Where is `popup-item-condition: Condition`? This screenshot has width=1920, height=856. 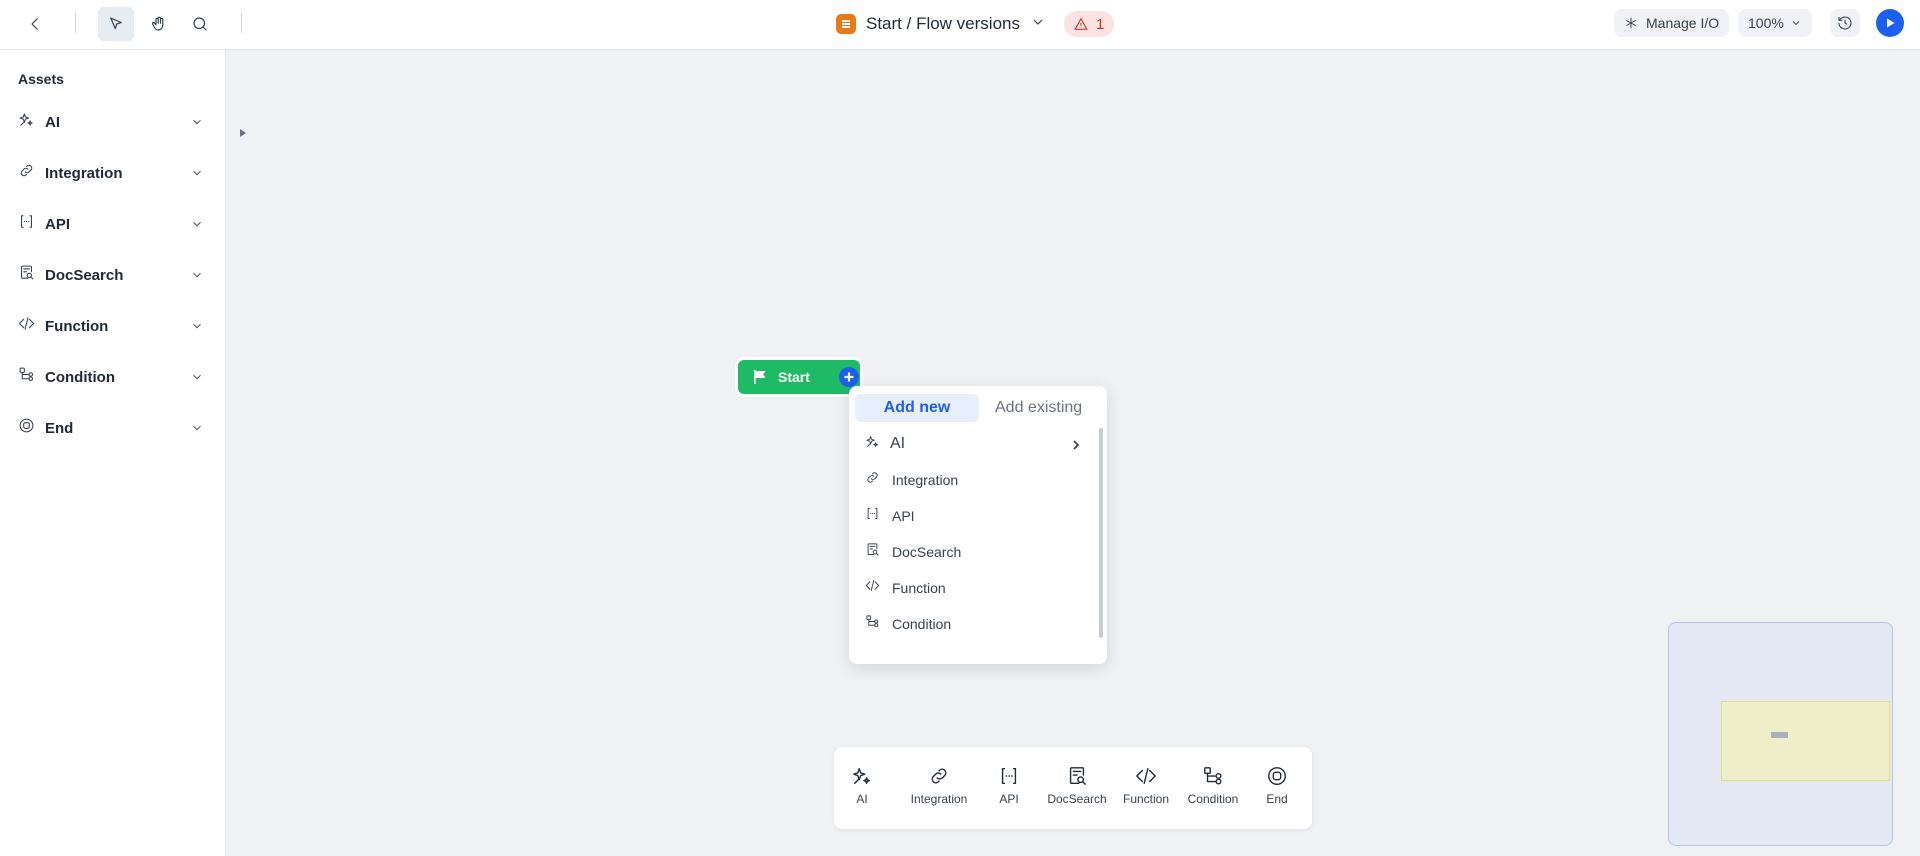
popup-item-condition: Condition is located at coordinates (974, 624).